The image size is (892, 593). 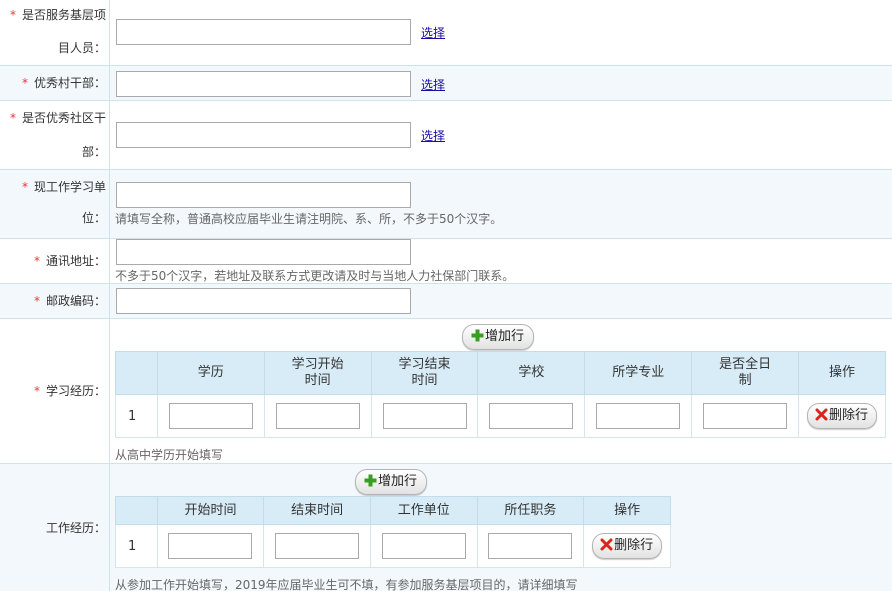 I want to click on postcode-row: * 邮政编码：, so click(x=446, y=301).